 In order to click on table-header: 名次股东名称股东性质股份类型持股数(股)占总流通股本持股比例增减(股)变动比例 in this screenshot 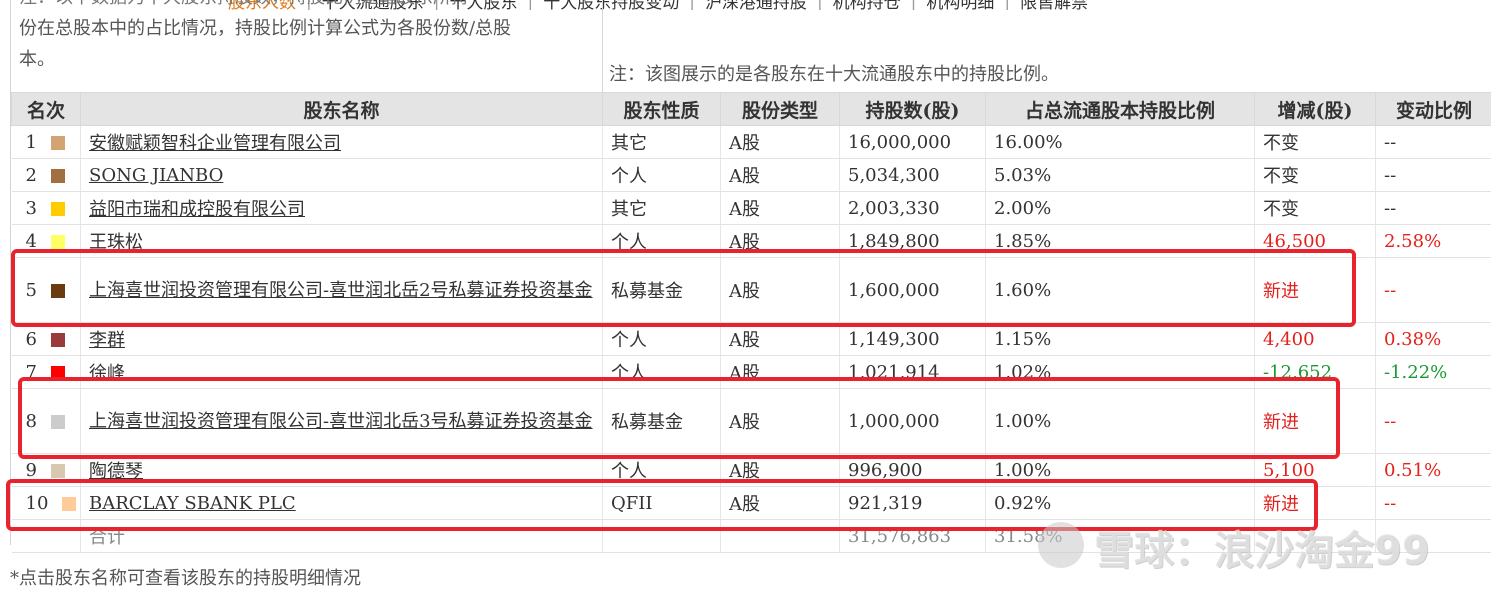, I will do `click(751, 109)`.